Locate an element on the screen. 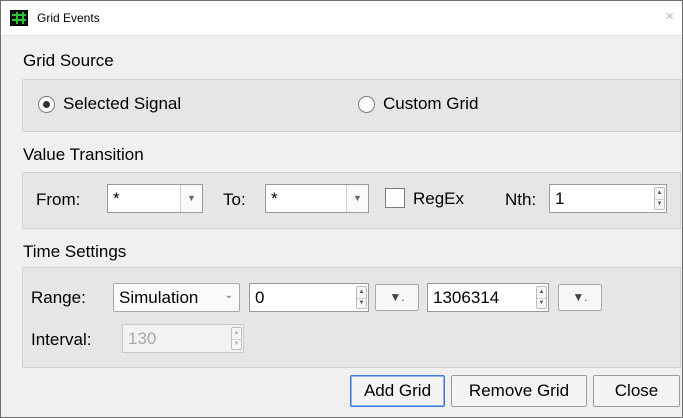 This screenshot has height=418, width=683. range-start-unit-button: ▼. is located at coordinates (397, 297).